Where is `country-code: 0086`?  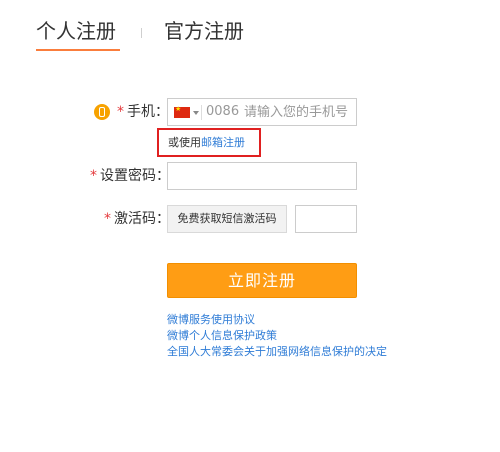 country-code: 0086 is located at coordinates (223, 111).